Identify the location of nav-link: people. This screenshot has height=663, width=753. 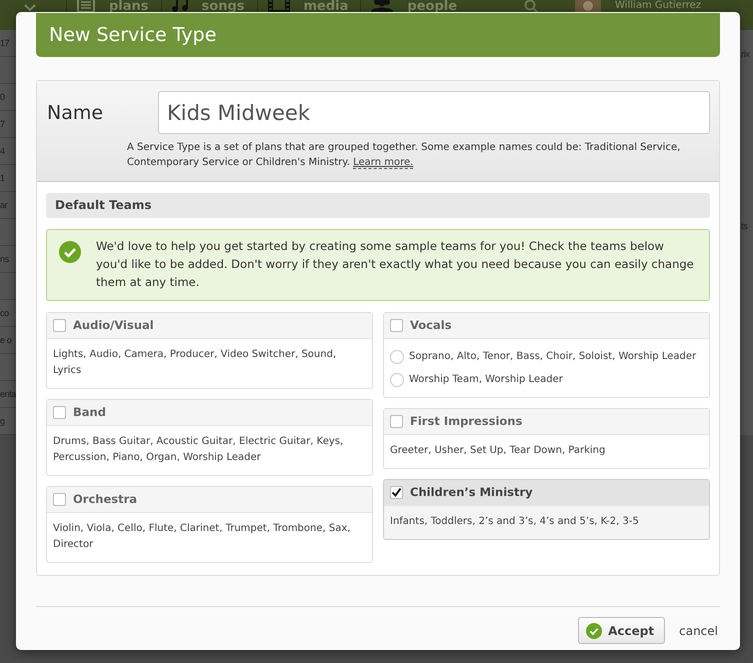
(432, 6).